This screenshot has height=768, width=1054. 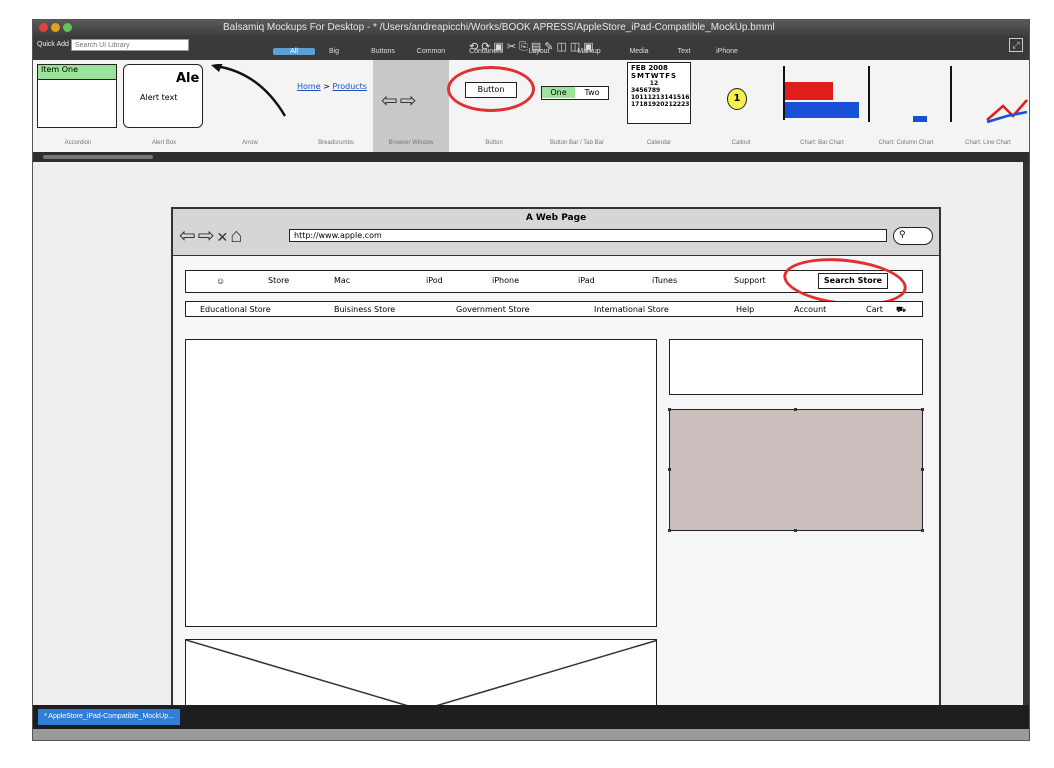 What do you see at coordinates (556, 218) in the screenshot?
I see `mockup-page-title: A Web Page` at bounding box center [556, 218].